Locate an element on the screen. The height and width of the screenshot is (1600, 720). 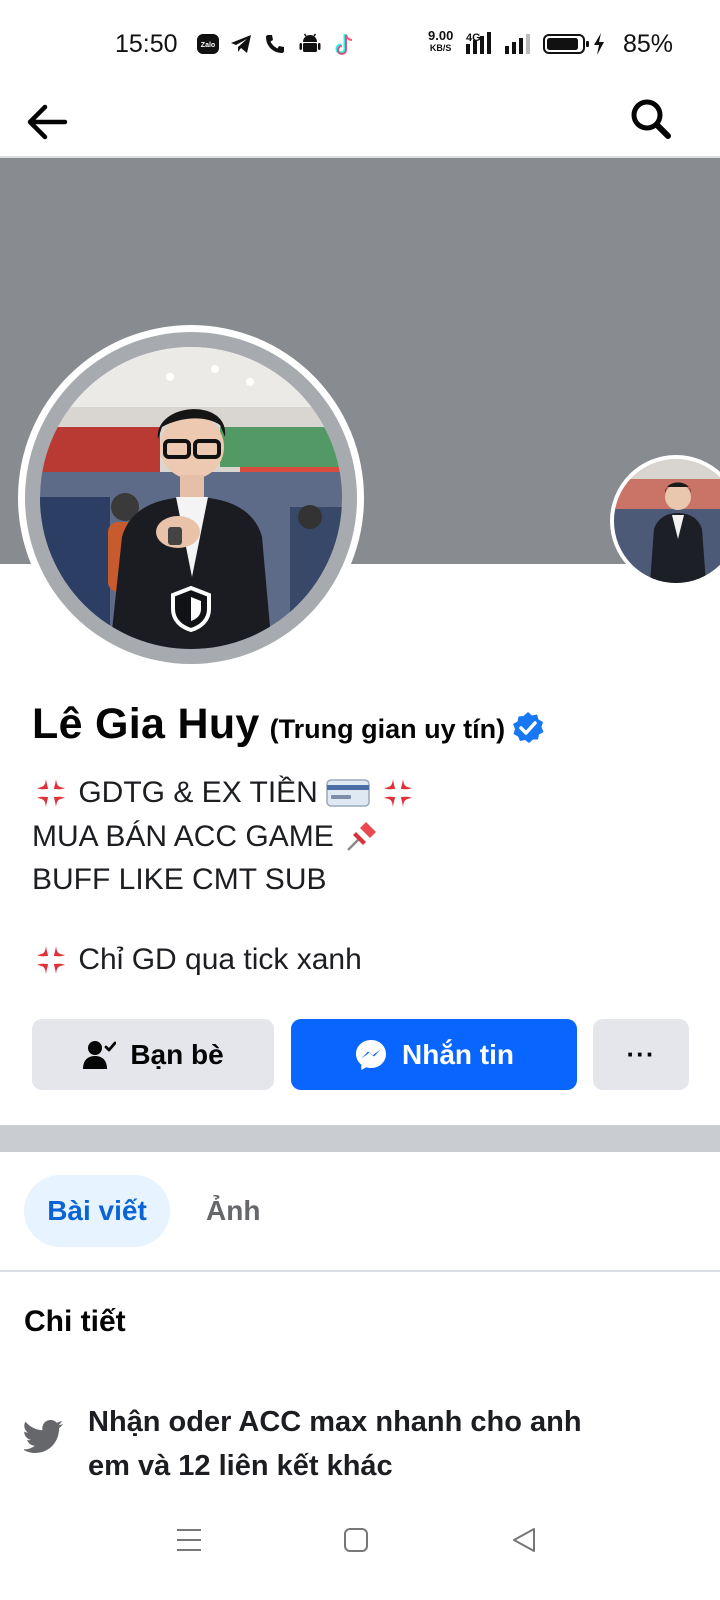
profile-name-suffix: (Trung gian uy tín) is located at coordinates (387, 729).